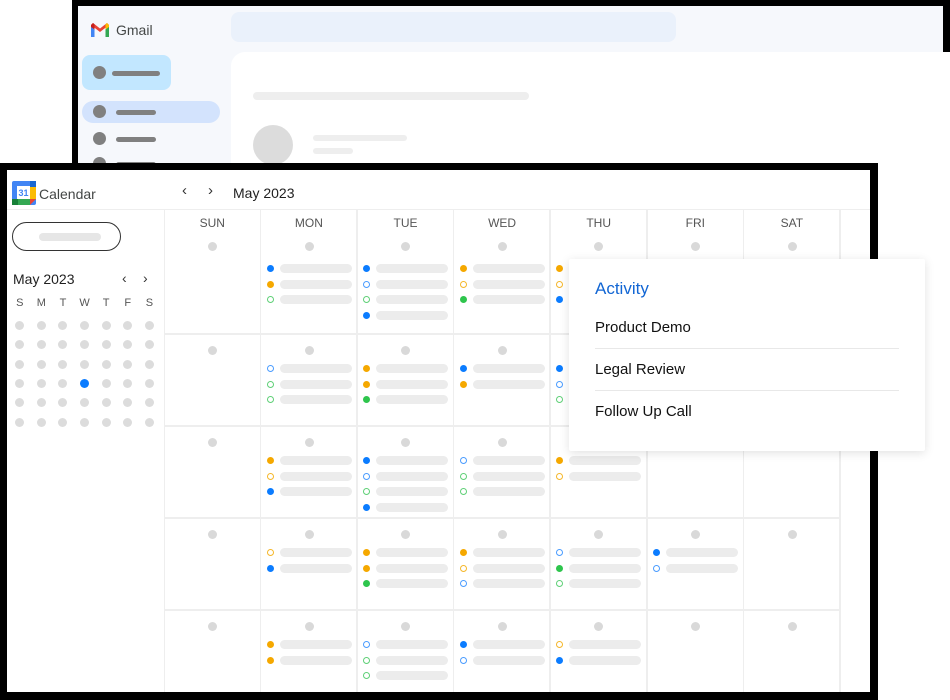 Image resolution: width=950 pixels, height=700 pixels. What do you see at coordinates (145, 278) in the screenshot?
I see `mini-next-button: ›` at bounding box center [145, 278].